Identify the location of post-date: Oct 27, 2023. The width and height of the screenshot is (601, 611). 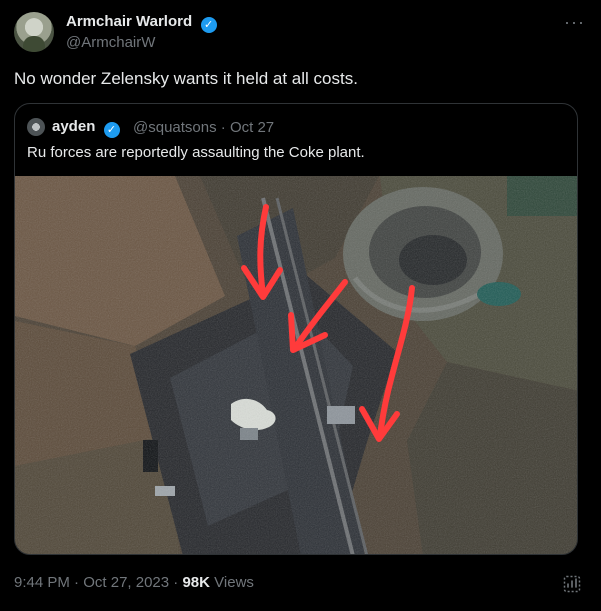
(126, 582).